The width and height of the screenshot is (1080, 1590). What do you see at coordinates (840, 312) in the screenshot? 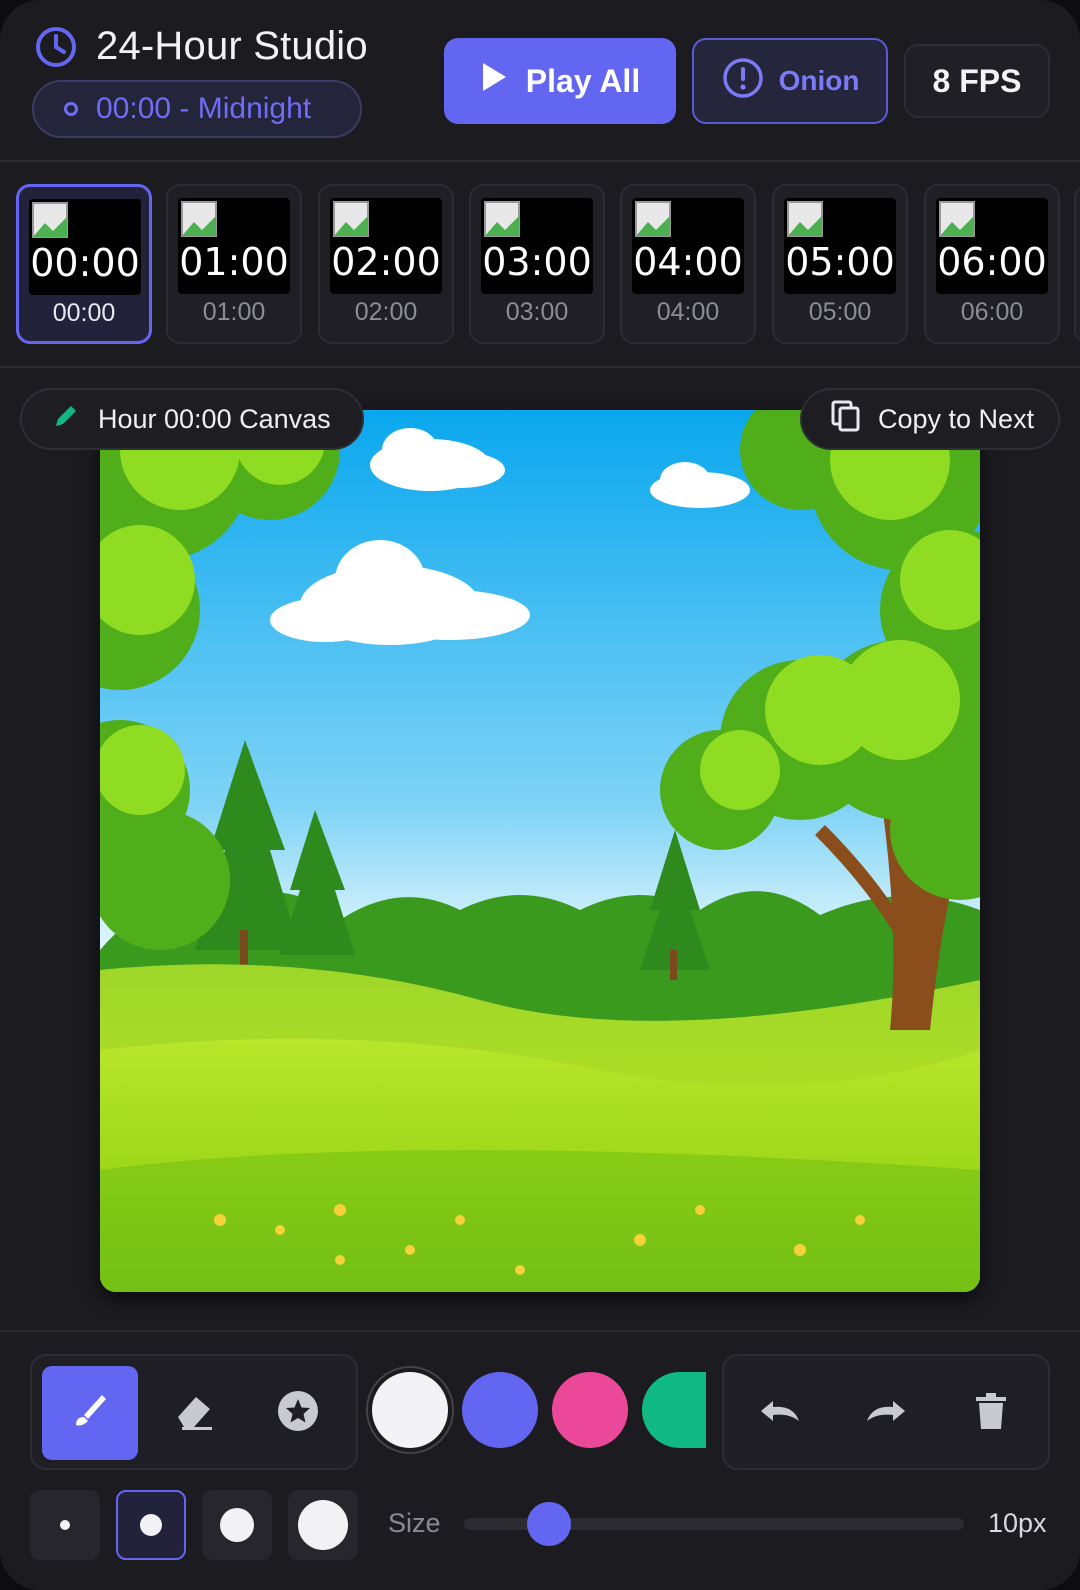
I see `frame-label: 05:00` at bounding box center [840, 312].